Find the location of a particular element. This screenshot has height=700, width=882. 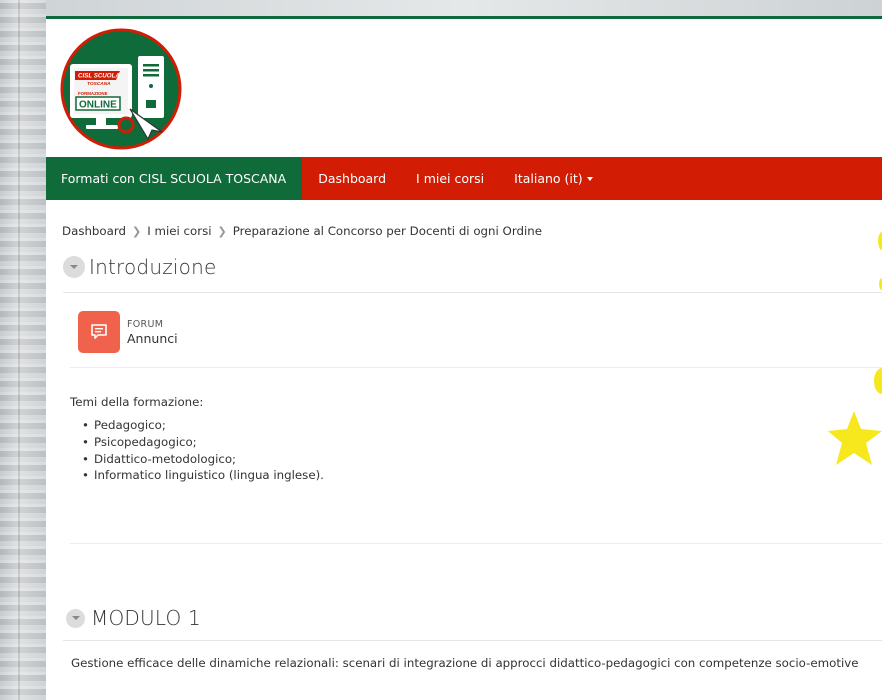

yellow-star-decoration-icon is located at coordinates (855, 438).